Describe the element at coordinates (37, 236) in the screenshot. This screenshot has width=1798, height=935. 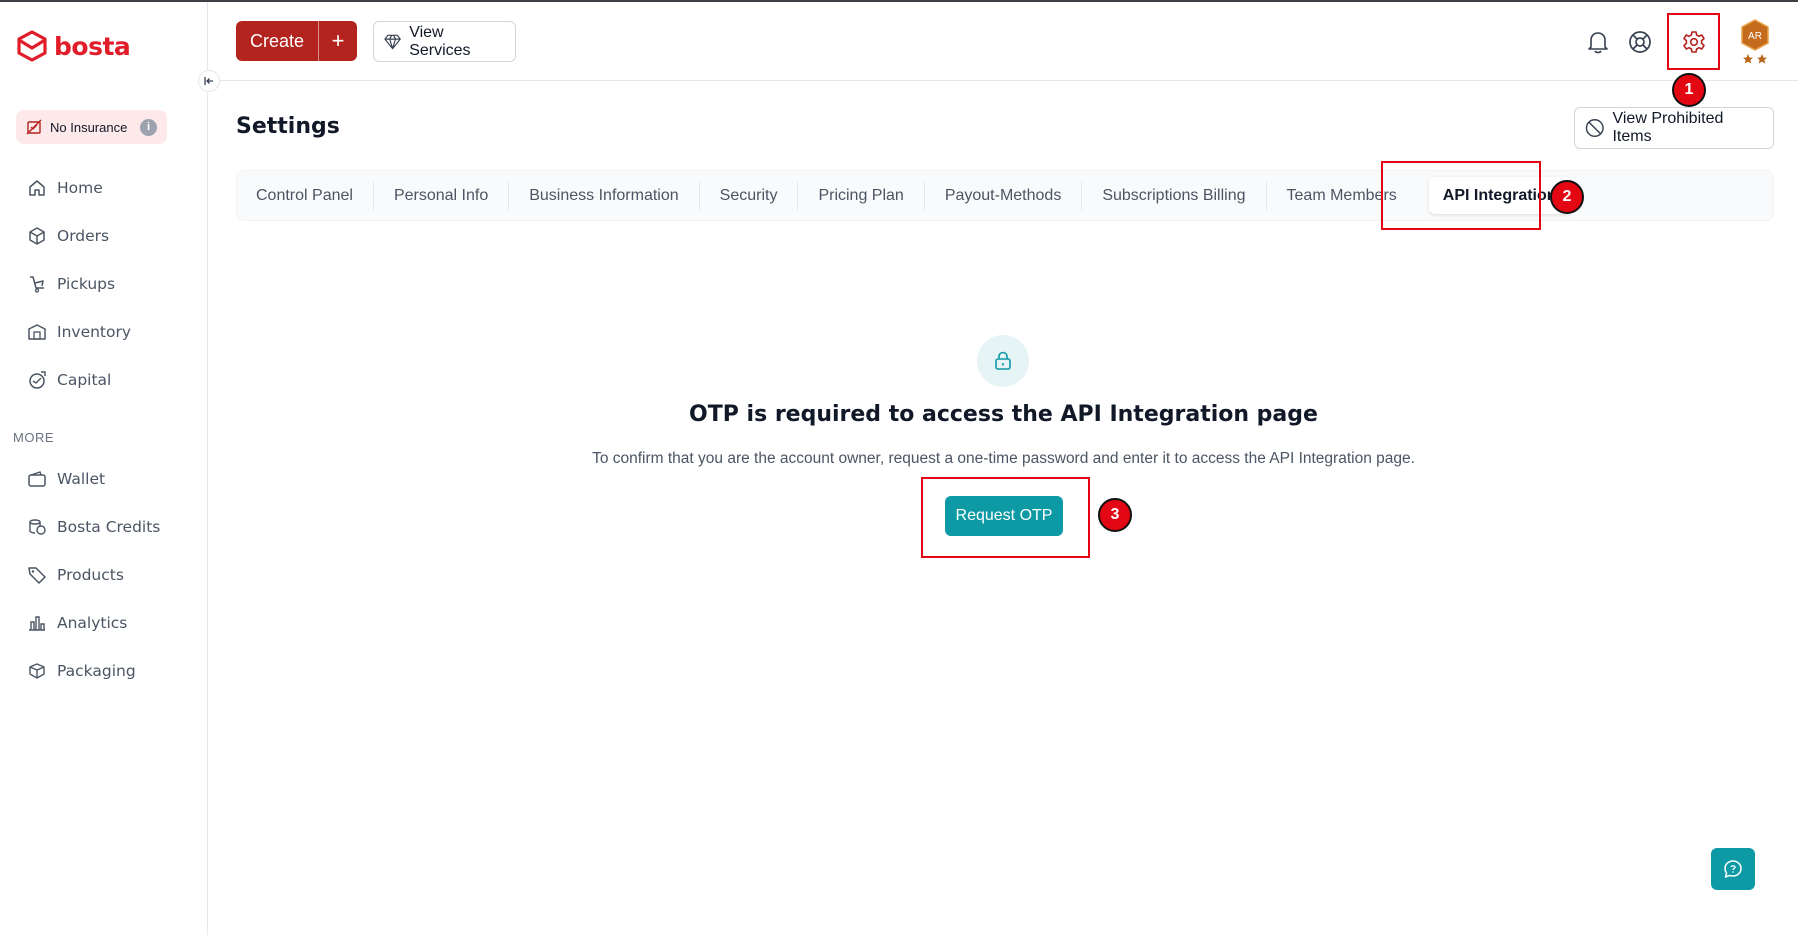
I see `box-icon` at that location.